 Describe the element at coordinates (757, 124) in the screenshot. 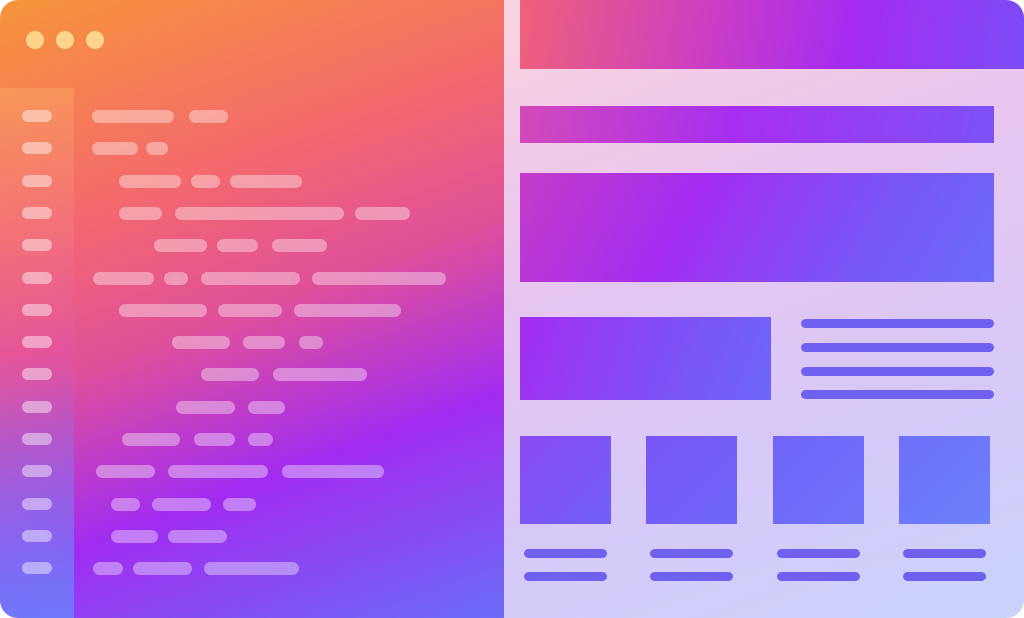

I see `nav-bar-placeholder` at that location.